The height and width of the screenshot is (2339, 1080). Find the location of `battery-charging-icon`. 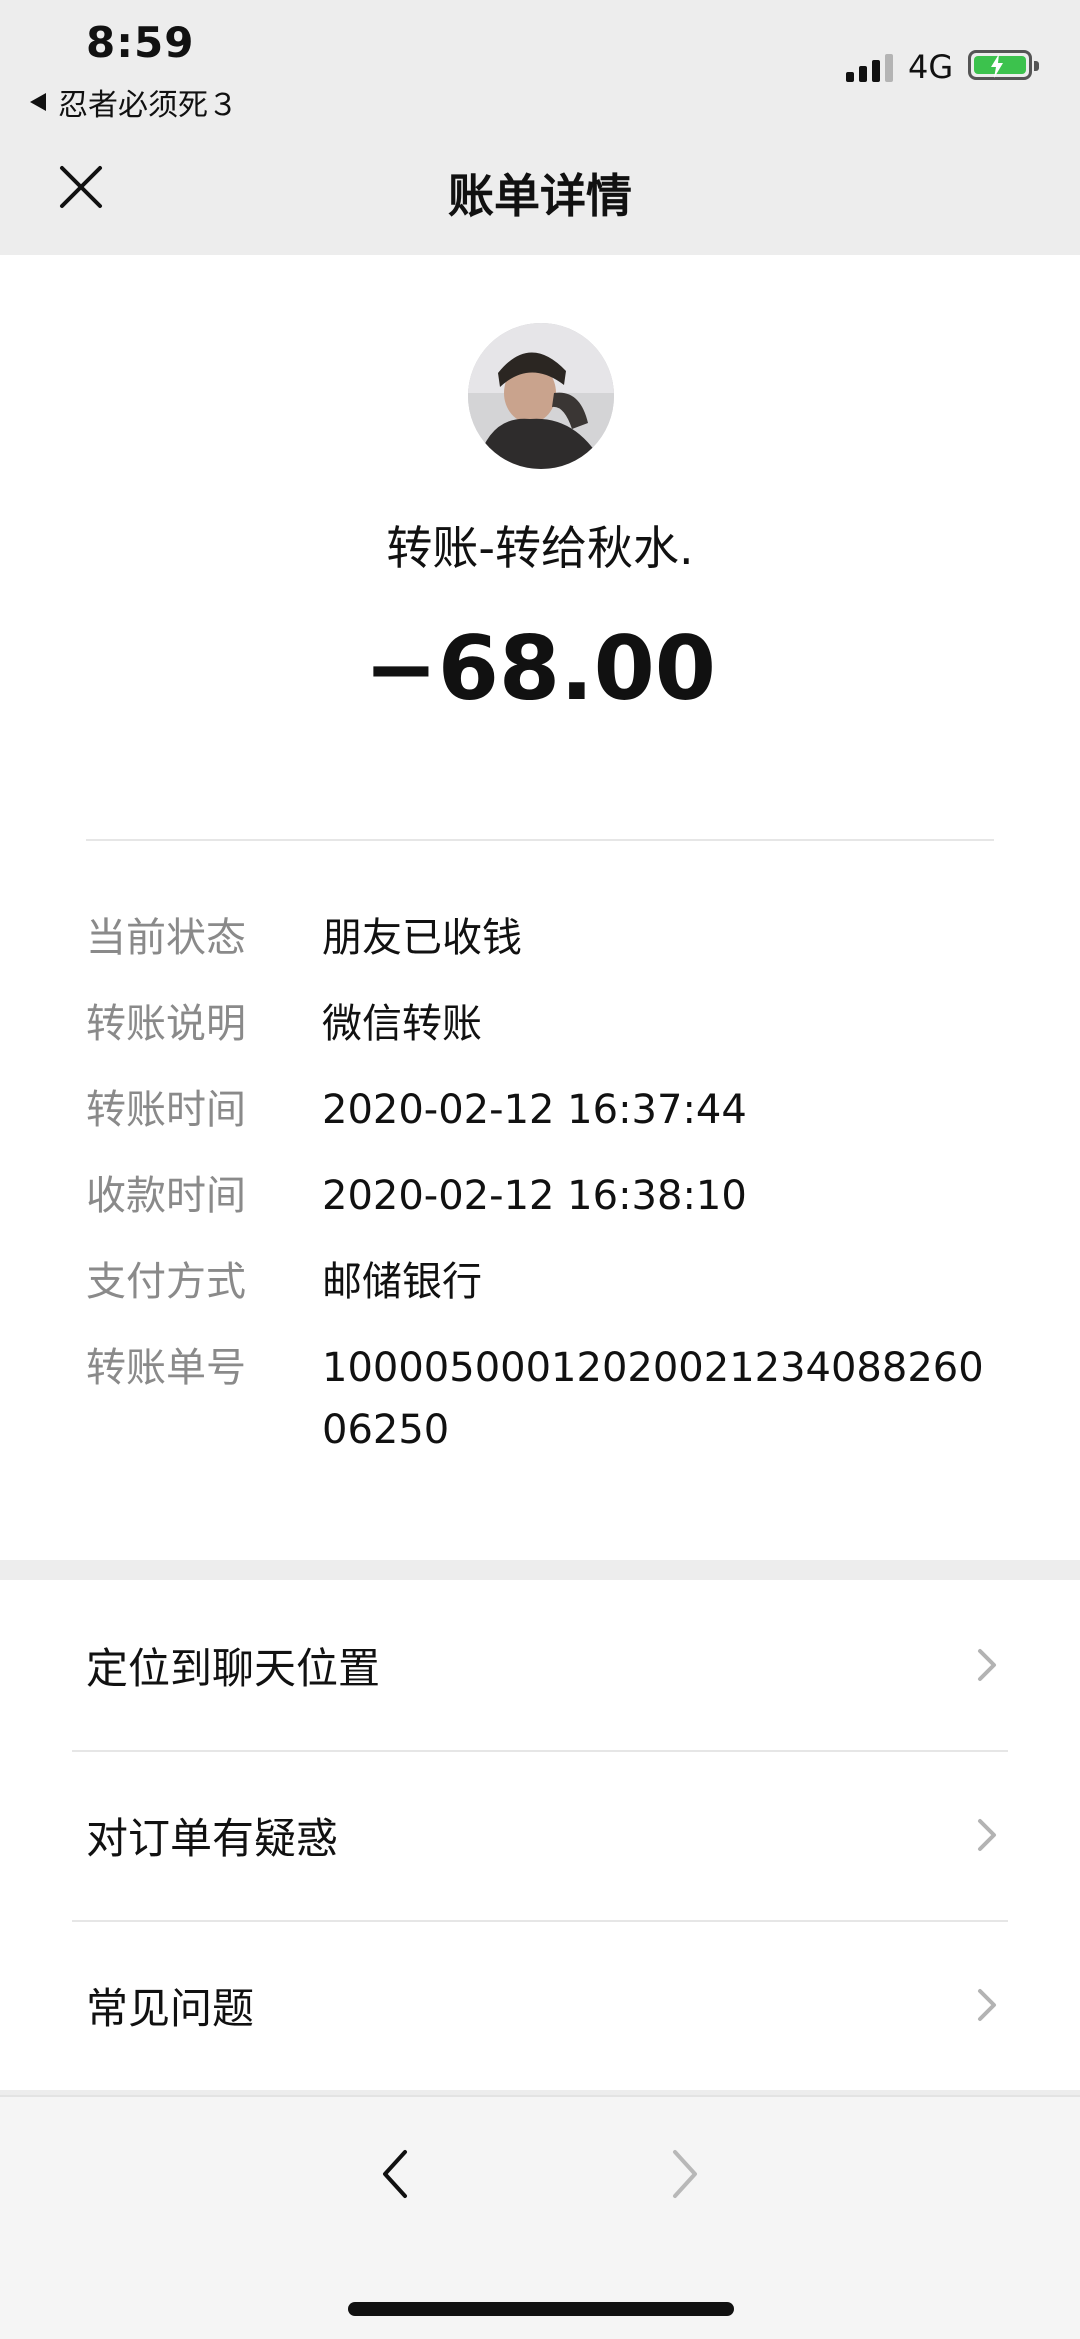

battery-charging-icon is located at coordinates (1003, 65).